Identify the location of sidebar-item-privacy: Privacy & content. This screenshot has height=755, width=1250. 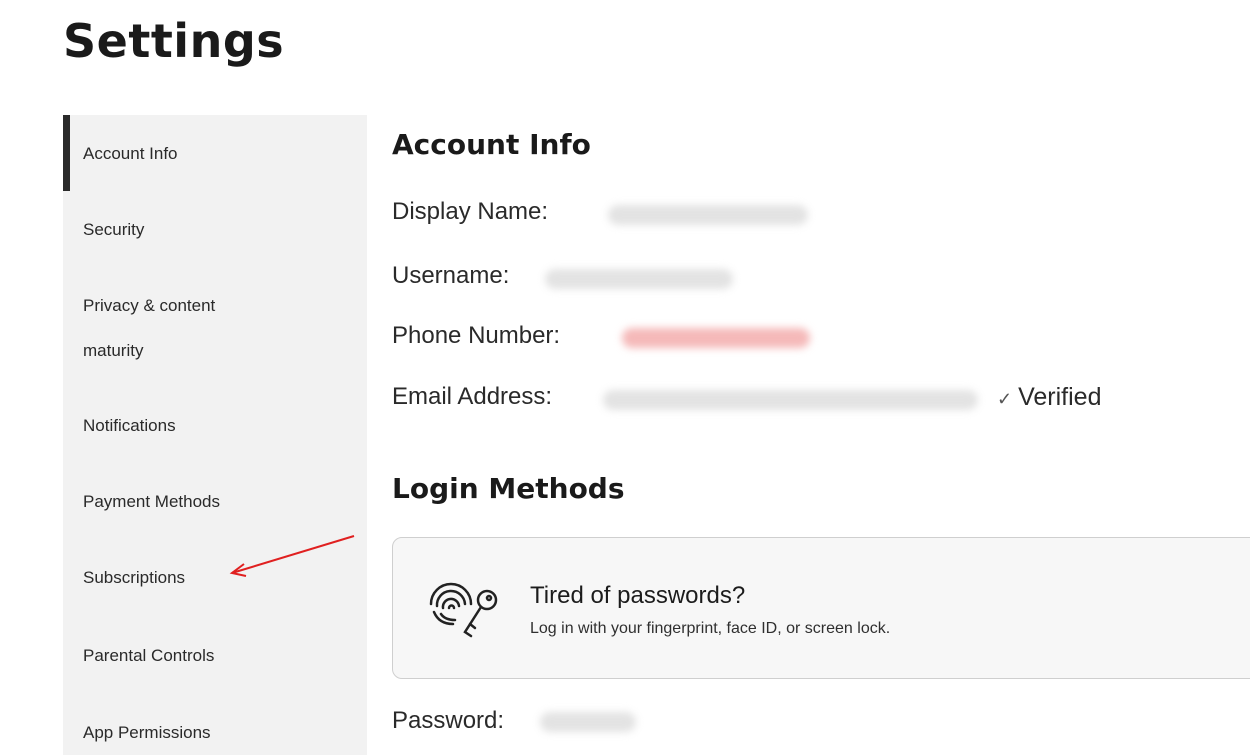
(149, 305).